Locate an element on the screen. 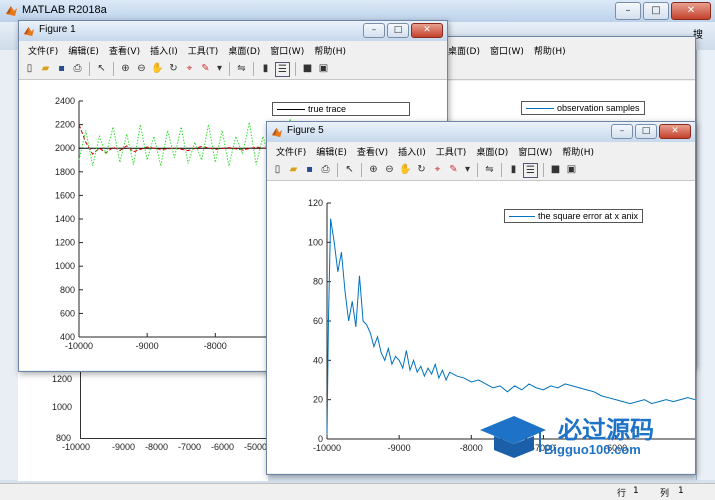 This screenshot has width=715, height=500. figure-1-titlebar: Figure 1 – □ ✕ is located at coordinates (233, 31).